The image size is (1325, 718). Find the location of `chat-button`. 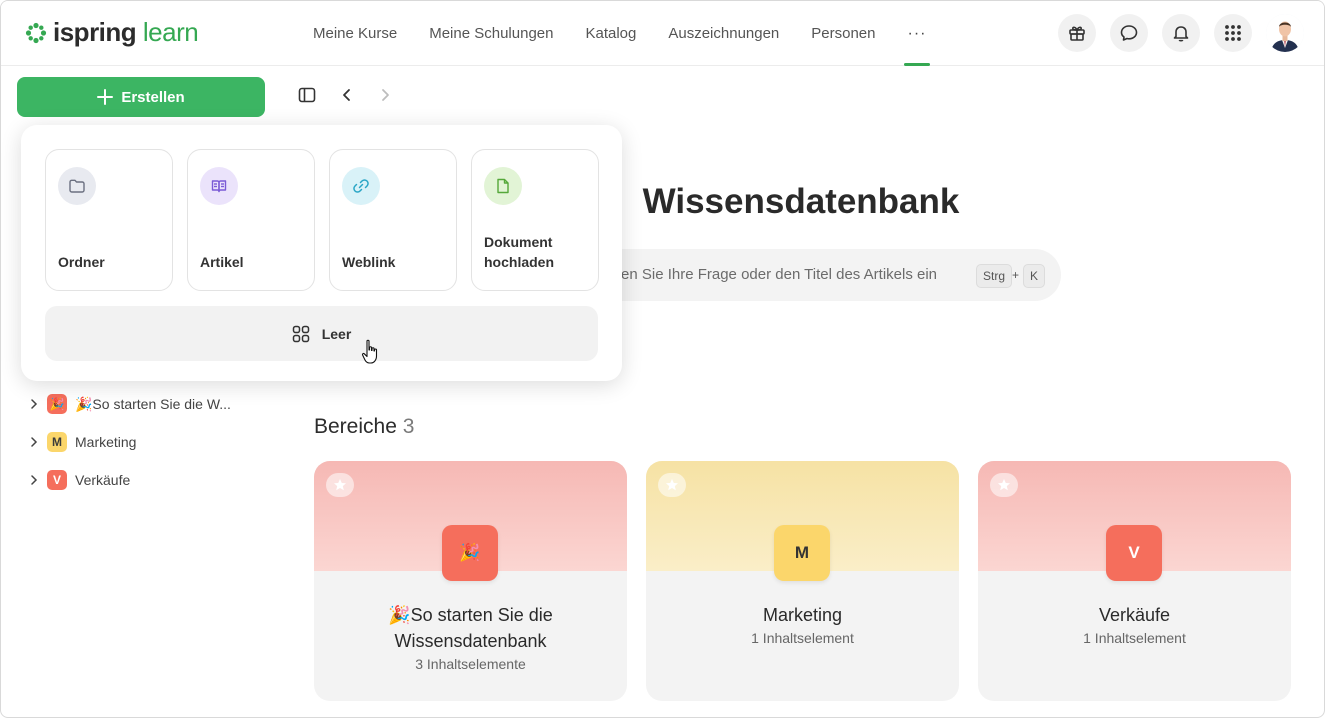

chat-button is located at coordinates (1129, 33).